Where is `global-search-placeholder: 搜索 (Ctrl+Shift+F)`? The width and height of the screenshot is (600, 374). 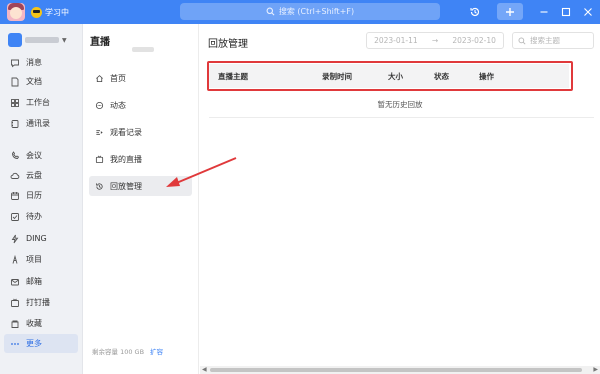 global-search-placeholder: 搜索 (Ctrl+Shift+F) is located at coordinates (316, 11).